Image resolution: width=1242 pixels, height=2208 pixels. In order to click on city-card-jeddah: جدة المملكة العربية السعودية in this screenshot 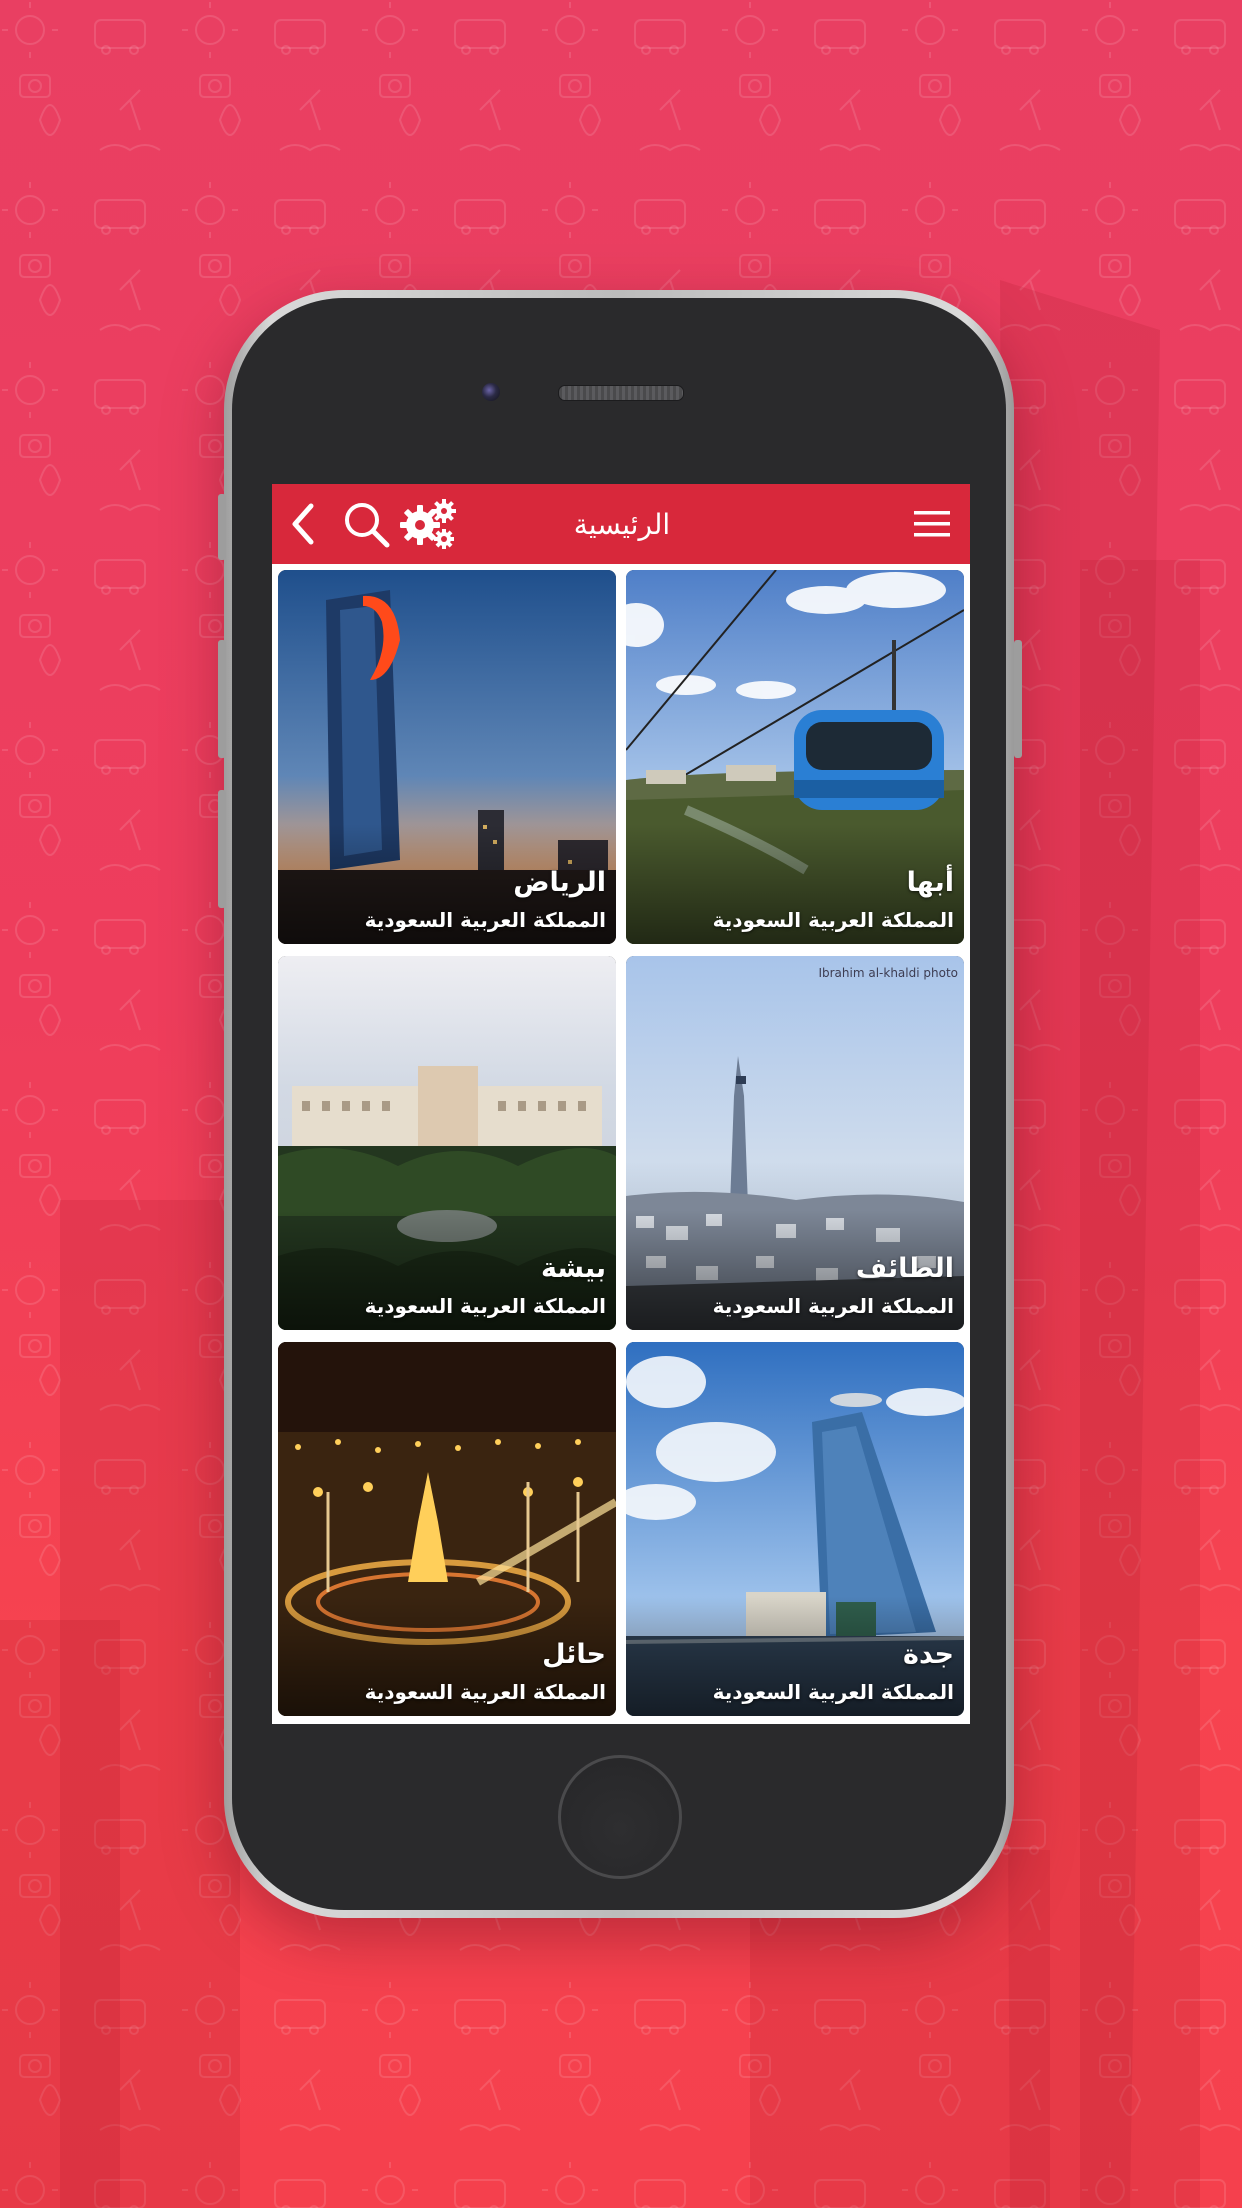, I will do `click(795, 1529)`.